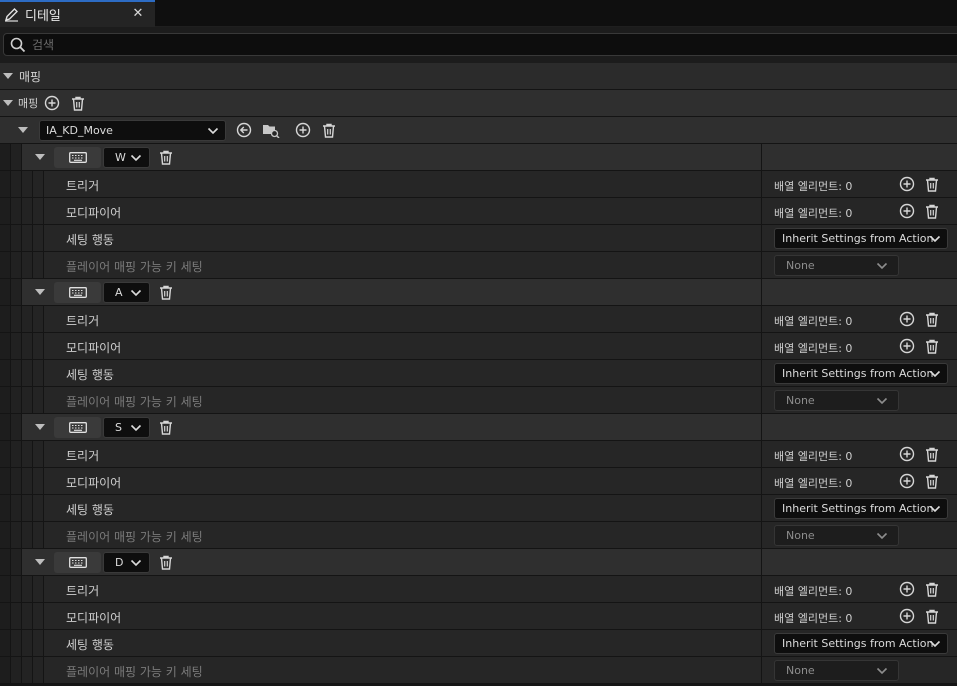 The image size is (957, 686). What do you see at coordinates (52, 103) in the screenshot?
I see `add-mapping-button` at bounding box center [52, 103].